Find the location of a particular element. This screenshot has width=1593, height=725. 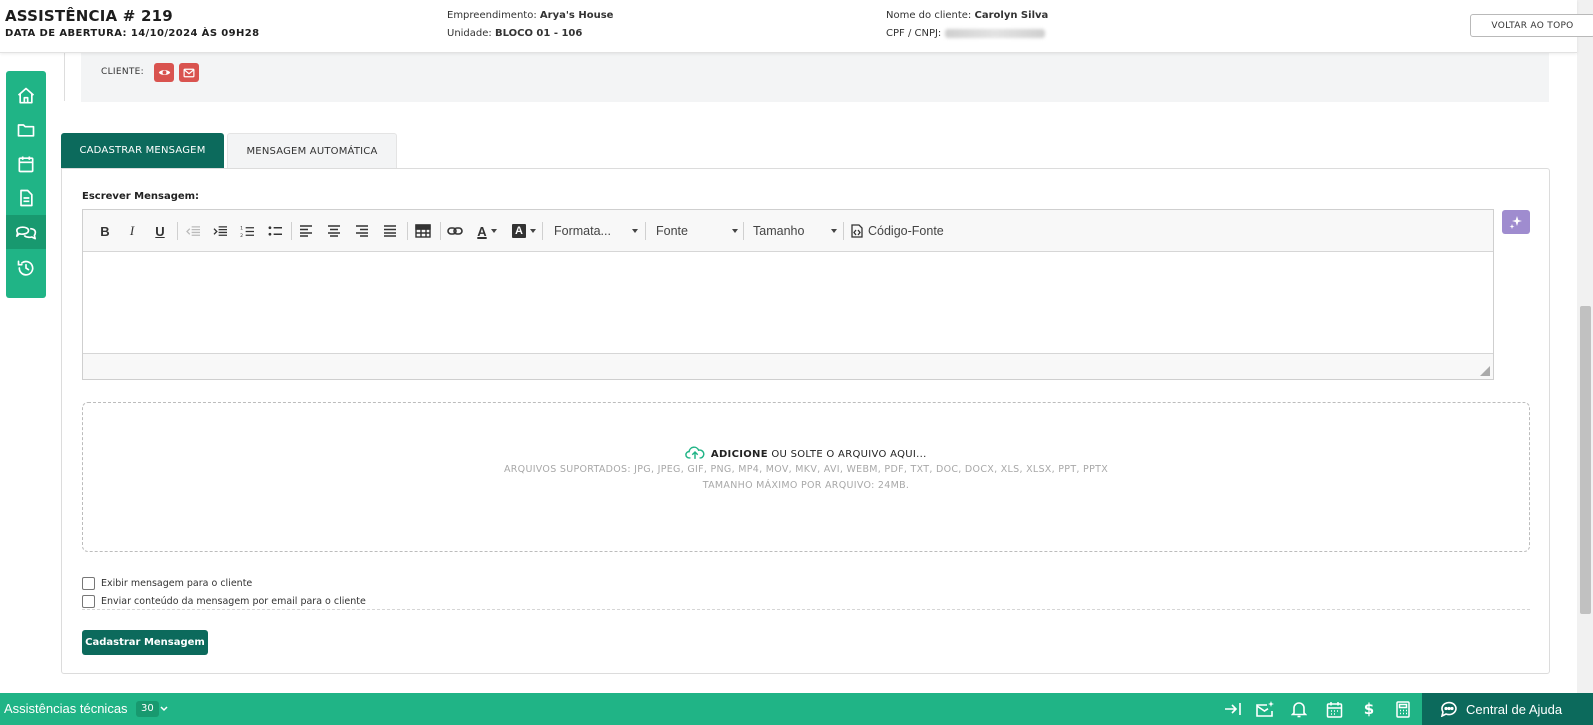

ai-assistant-button is located at coordinates (1516, 222).